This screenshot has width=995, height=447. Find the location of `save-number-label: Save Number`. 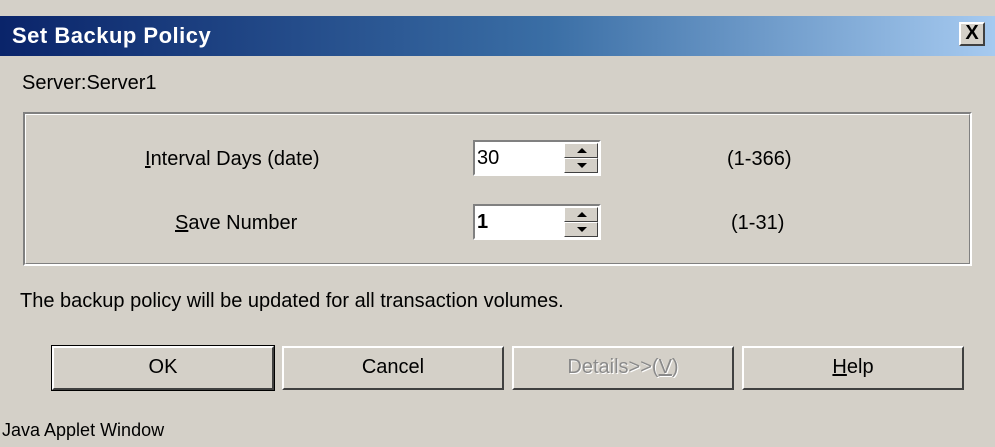

save-number-label: Save Number is located at coordinates (236, 223).